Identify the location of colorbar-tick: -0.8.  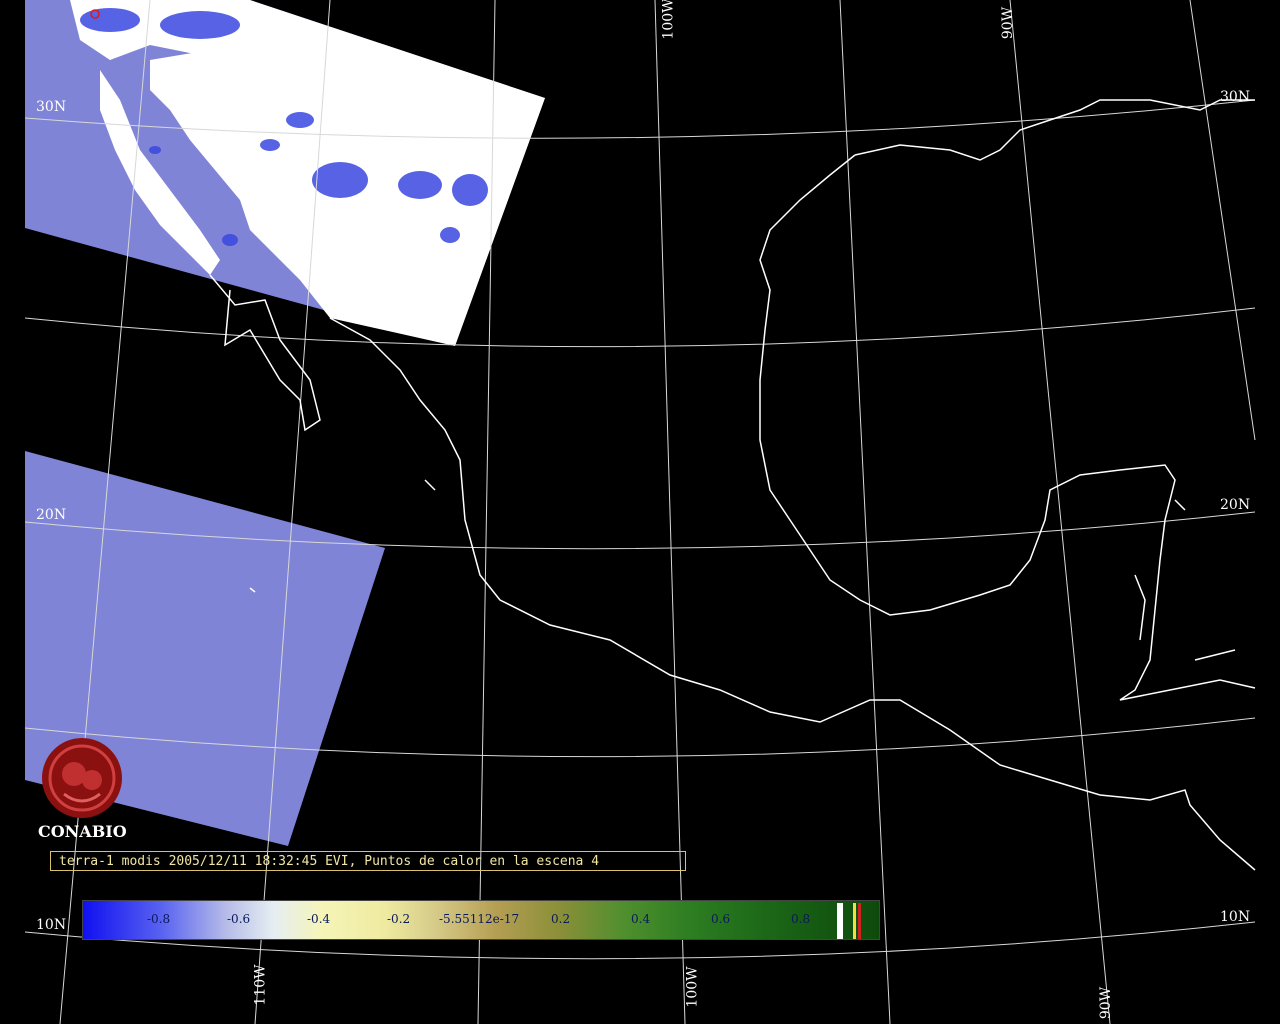
(159, 919).